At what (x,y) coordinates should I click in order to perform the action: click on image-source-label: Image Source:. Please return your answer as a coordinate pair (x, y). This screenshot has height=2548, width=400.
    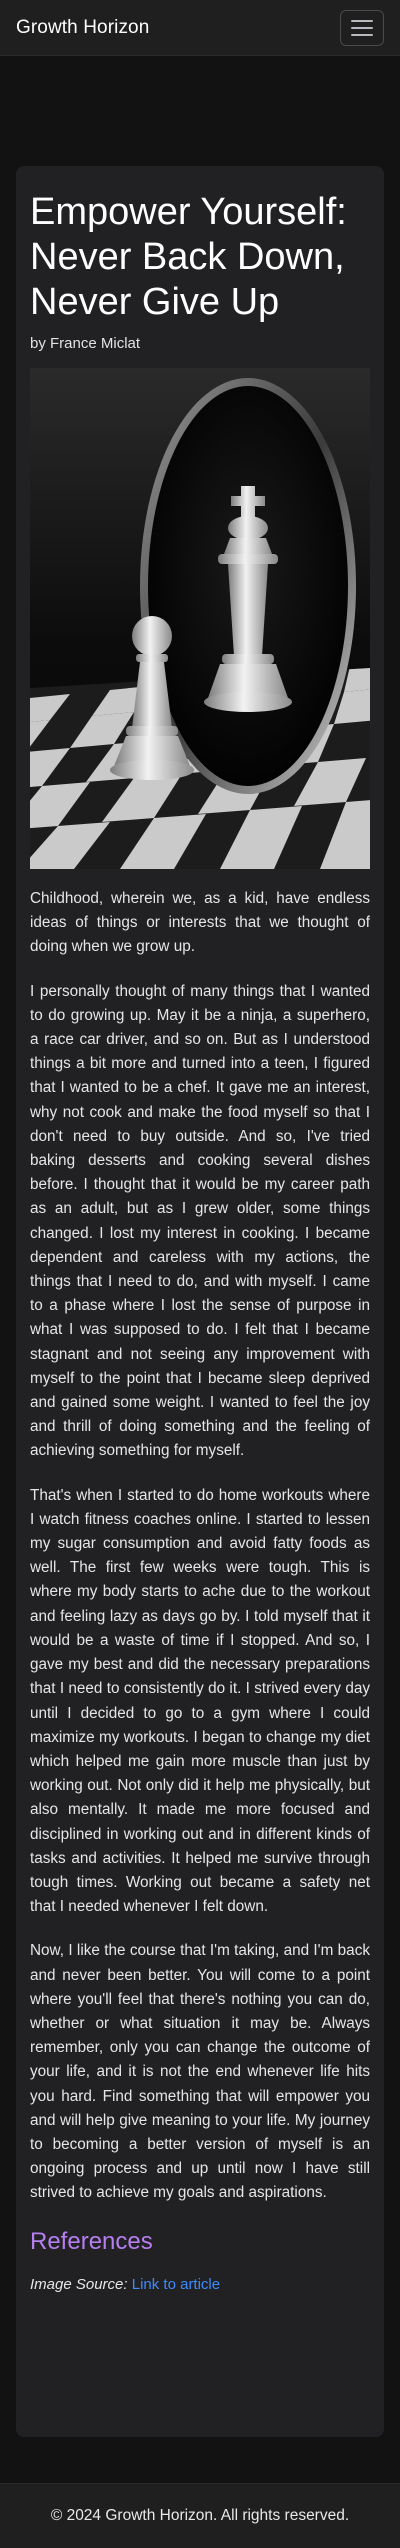
    Looking at the image, I should click on (79, 2284).